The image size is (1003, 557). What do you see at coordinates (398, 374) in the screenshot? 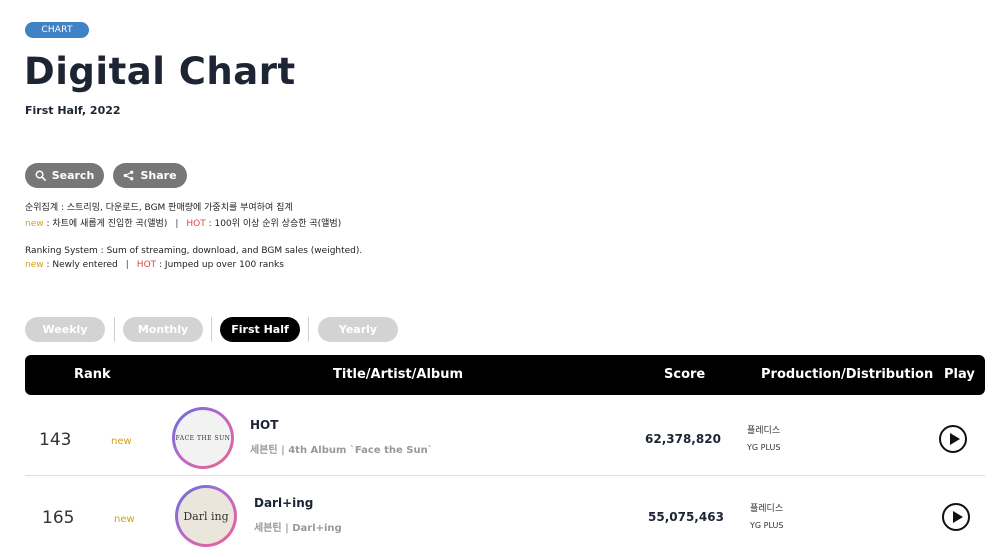
I see `column-title: Title/Artist/Album` at bounding box center [398, 374].